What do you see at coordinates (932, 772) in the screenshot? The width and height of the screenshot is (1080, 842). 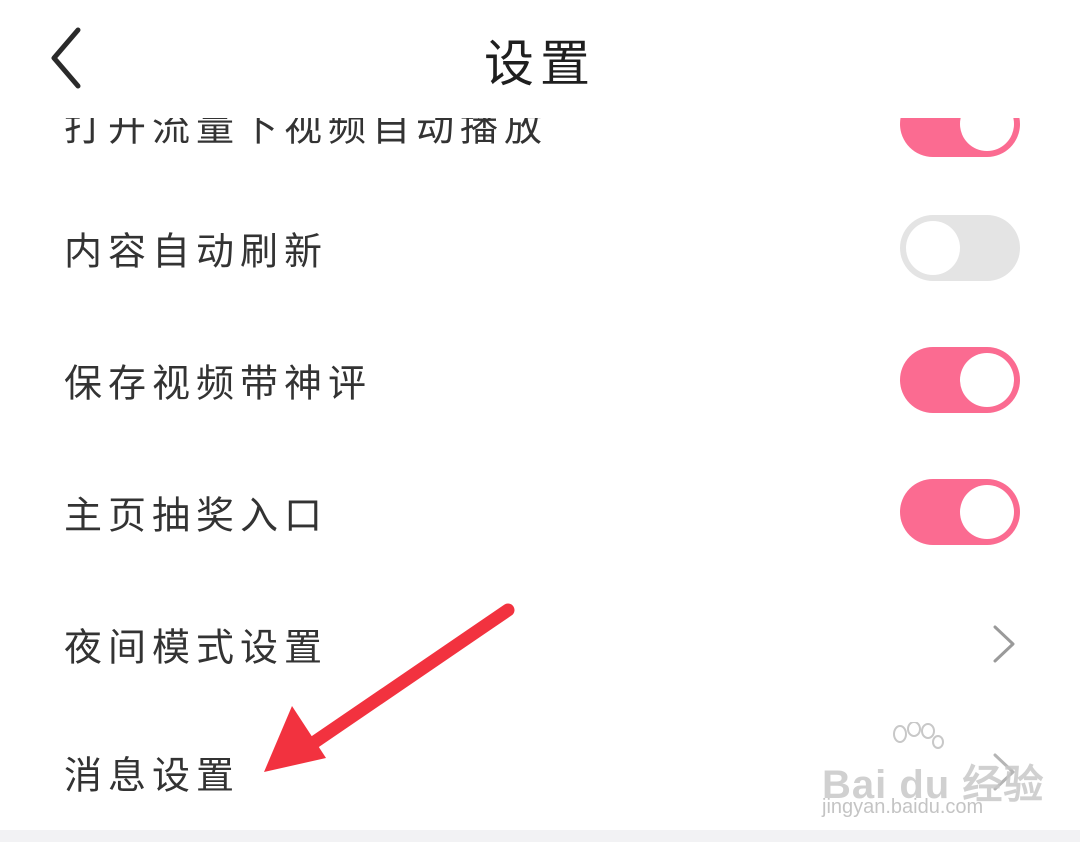 I see `watermark-logo: Bai du 经验 jingyan.baidu.com` at bounding box center [932, 772].